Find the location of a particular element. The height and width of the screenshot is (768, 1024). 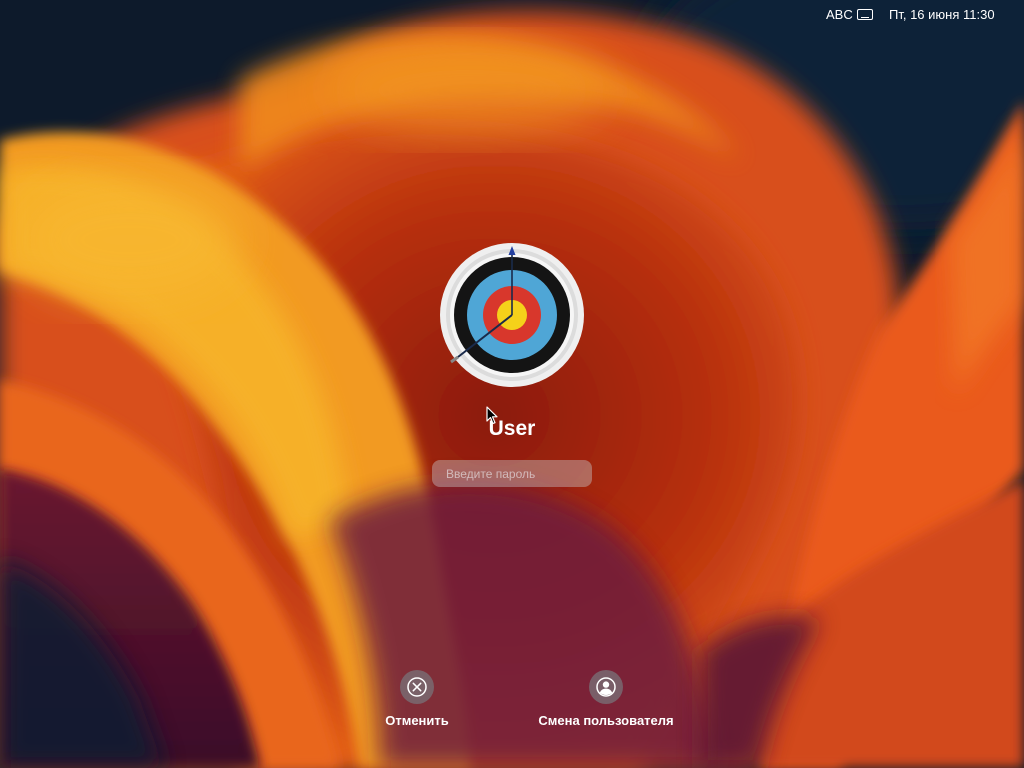

close-circle-icon is located at coordinates (417, 687).